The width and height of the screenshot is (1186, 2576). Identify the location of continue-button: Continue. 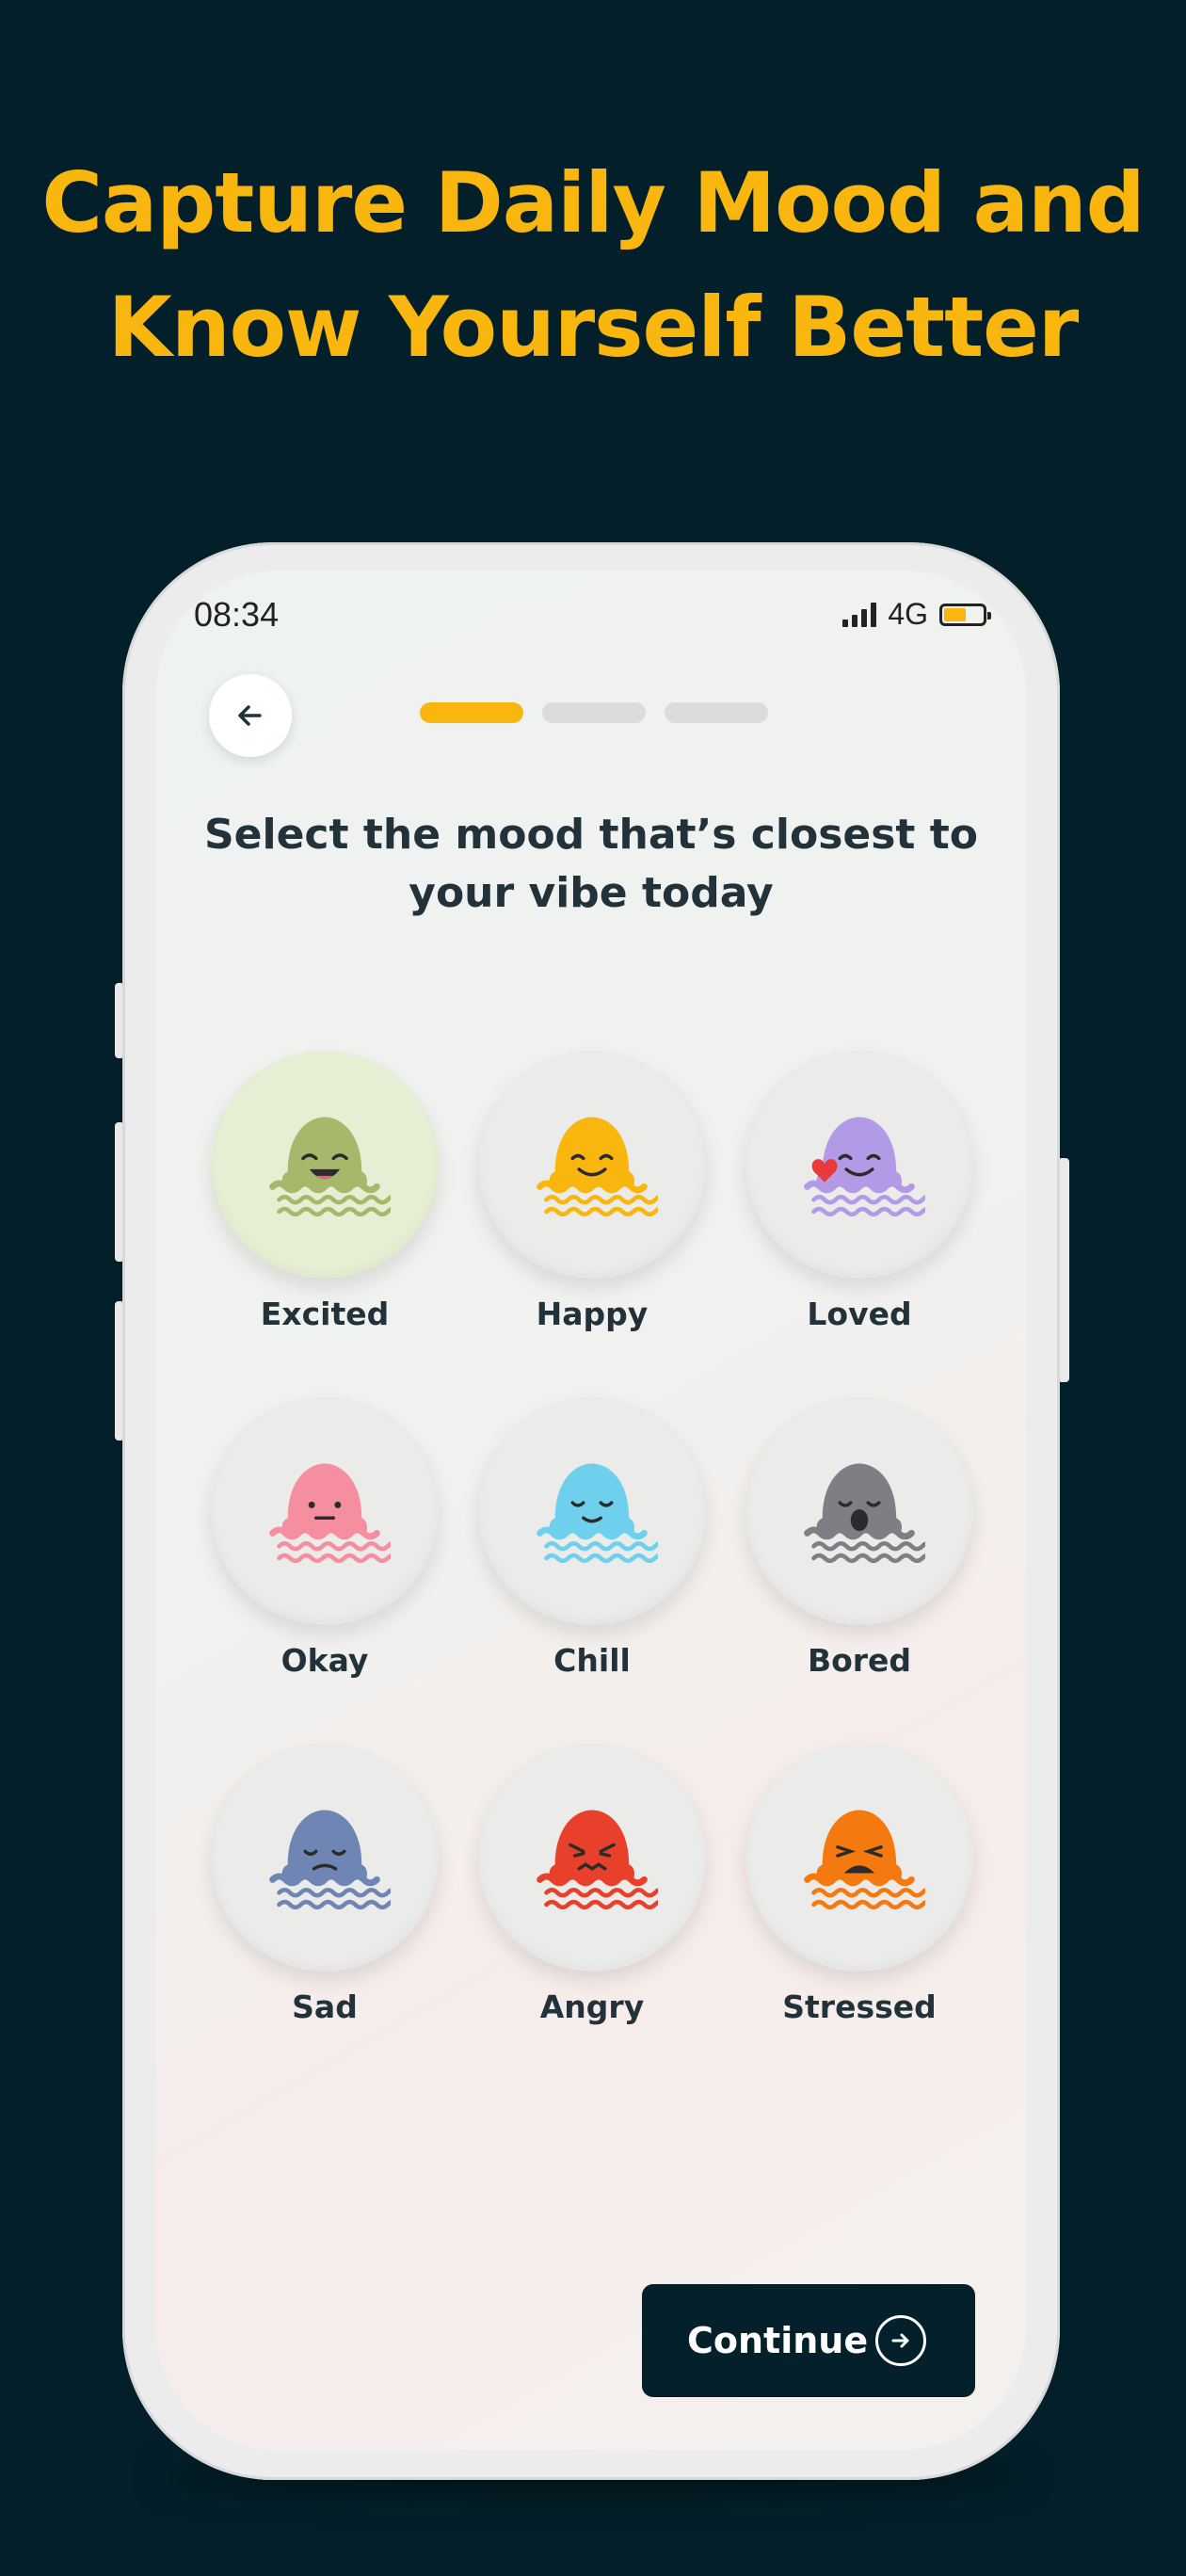
(808, 2340).